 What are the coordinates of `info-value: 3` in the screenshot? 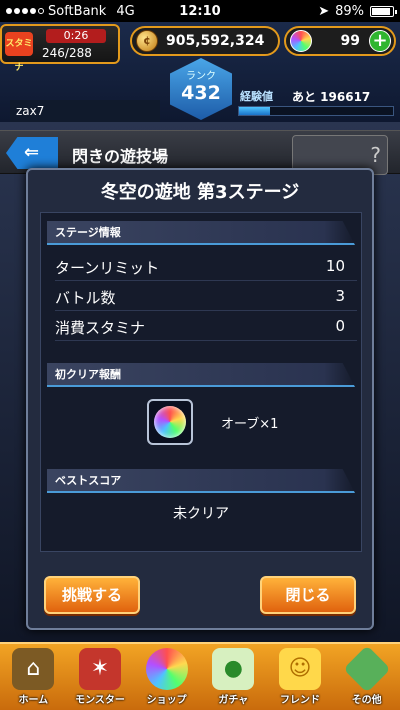 It's located at (340, 296).